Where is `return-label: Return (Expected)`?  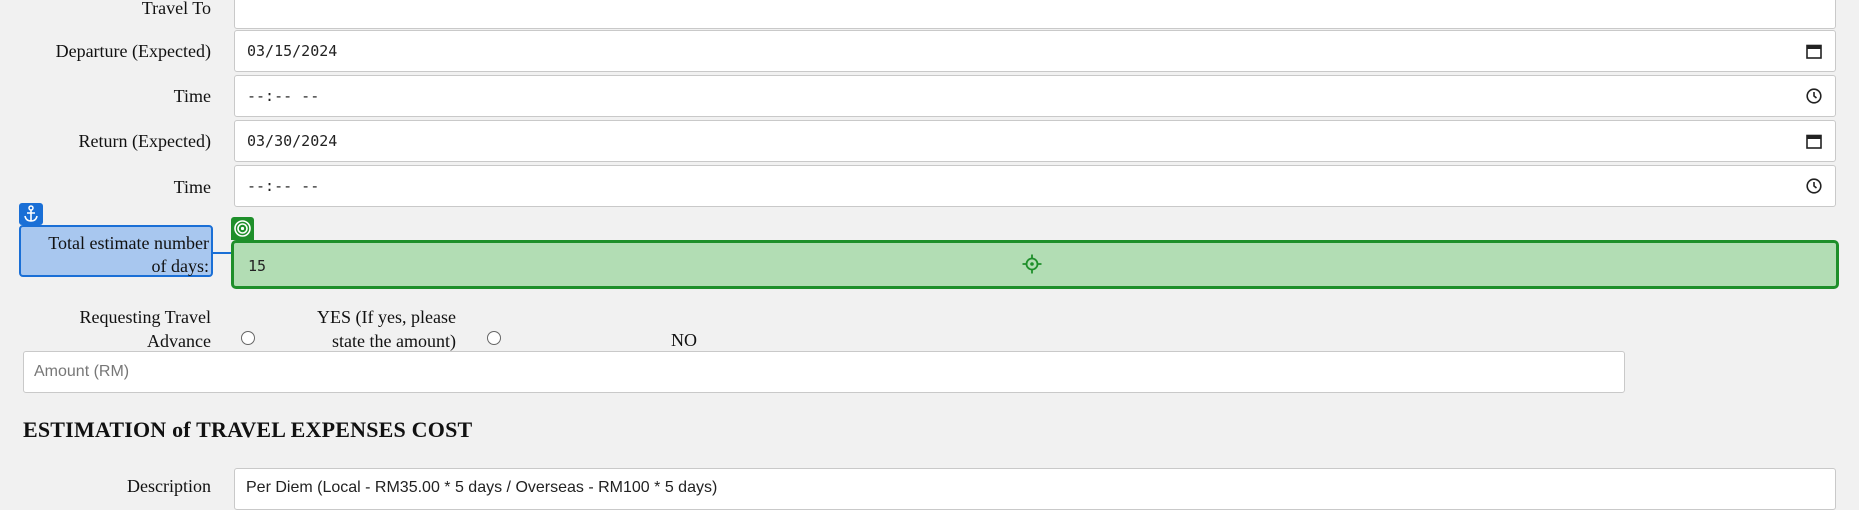 return-label: Return (Expected) is located at coordinates (144, 141).